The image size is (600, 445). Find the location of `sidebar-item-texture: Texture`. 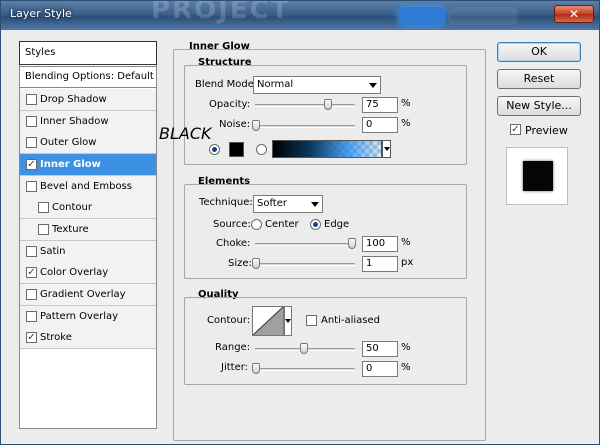

sidebar-item-texture: Texture is located at coordinates (88, 230).